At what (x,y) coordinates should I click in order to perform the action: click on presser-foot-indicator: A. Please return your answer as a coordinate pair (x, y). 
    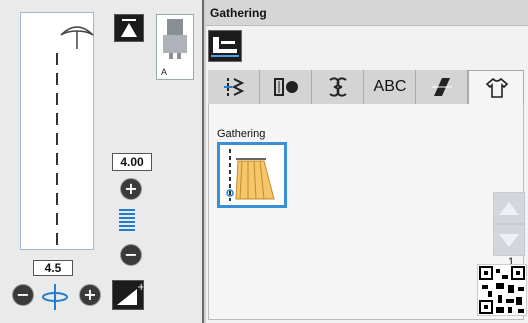
    Looking at the image, I should click on (175, 47).